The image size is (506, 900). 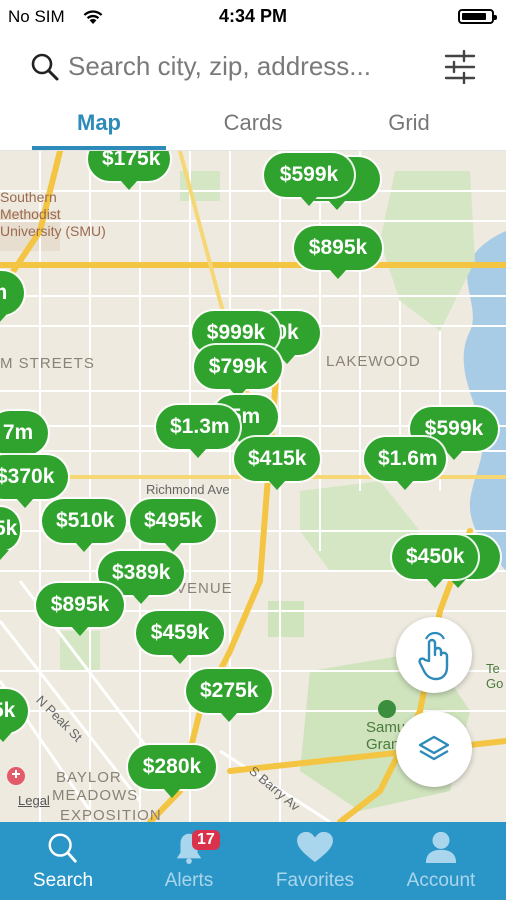 I want to click on filter-sliders-icon, so click(x=460, y=67).